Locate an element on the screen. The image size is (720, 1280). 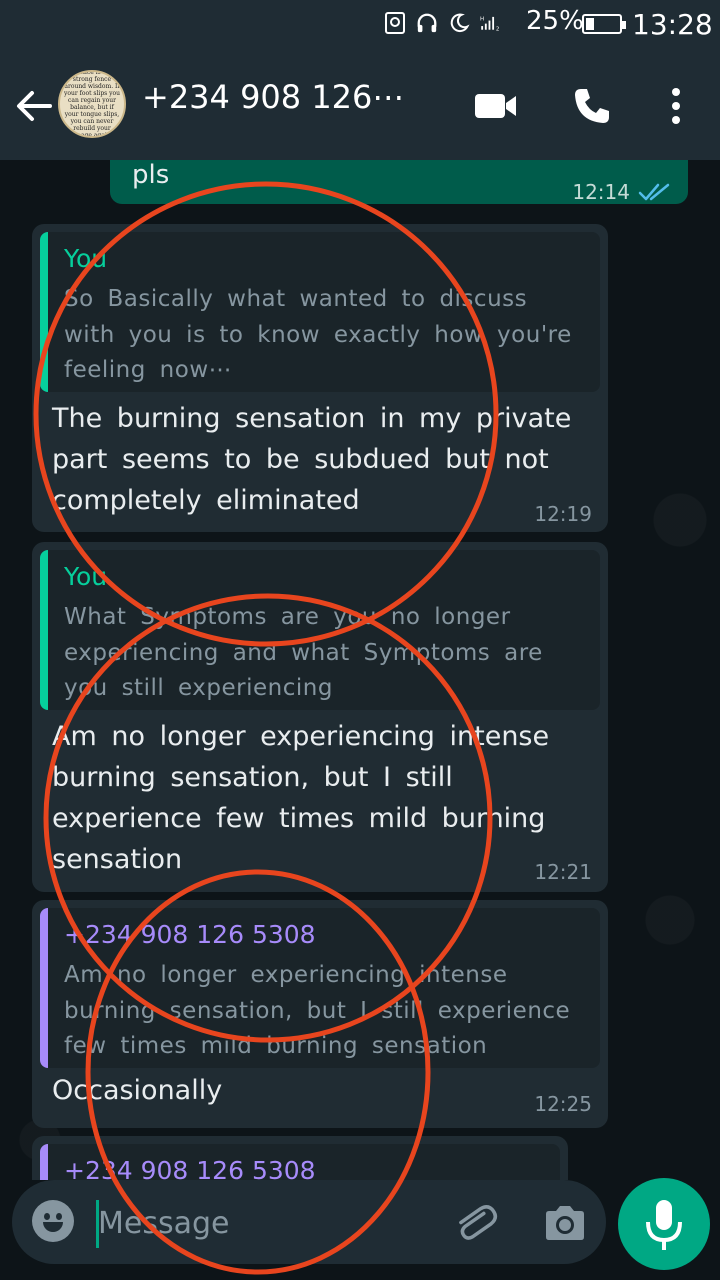
back-button is located at coordinates (34, 106).